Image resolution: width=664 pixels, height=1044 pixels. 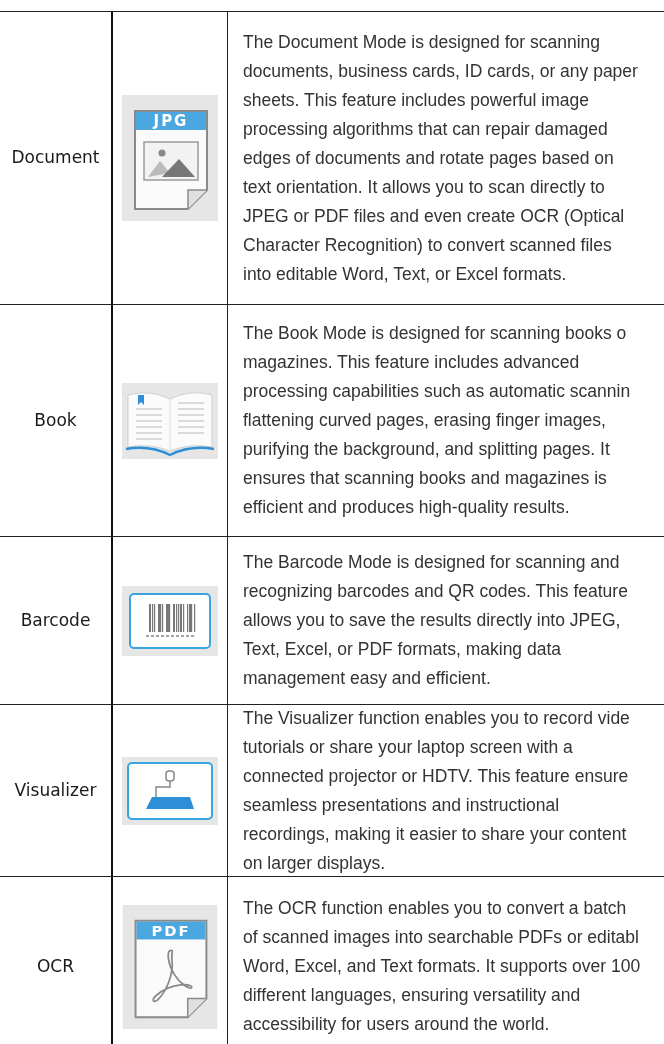 What do you see at coordinates (55, 620) in the screenshot?
I see `mode-name: Barcode` at bounding box center [55, 620].